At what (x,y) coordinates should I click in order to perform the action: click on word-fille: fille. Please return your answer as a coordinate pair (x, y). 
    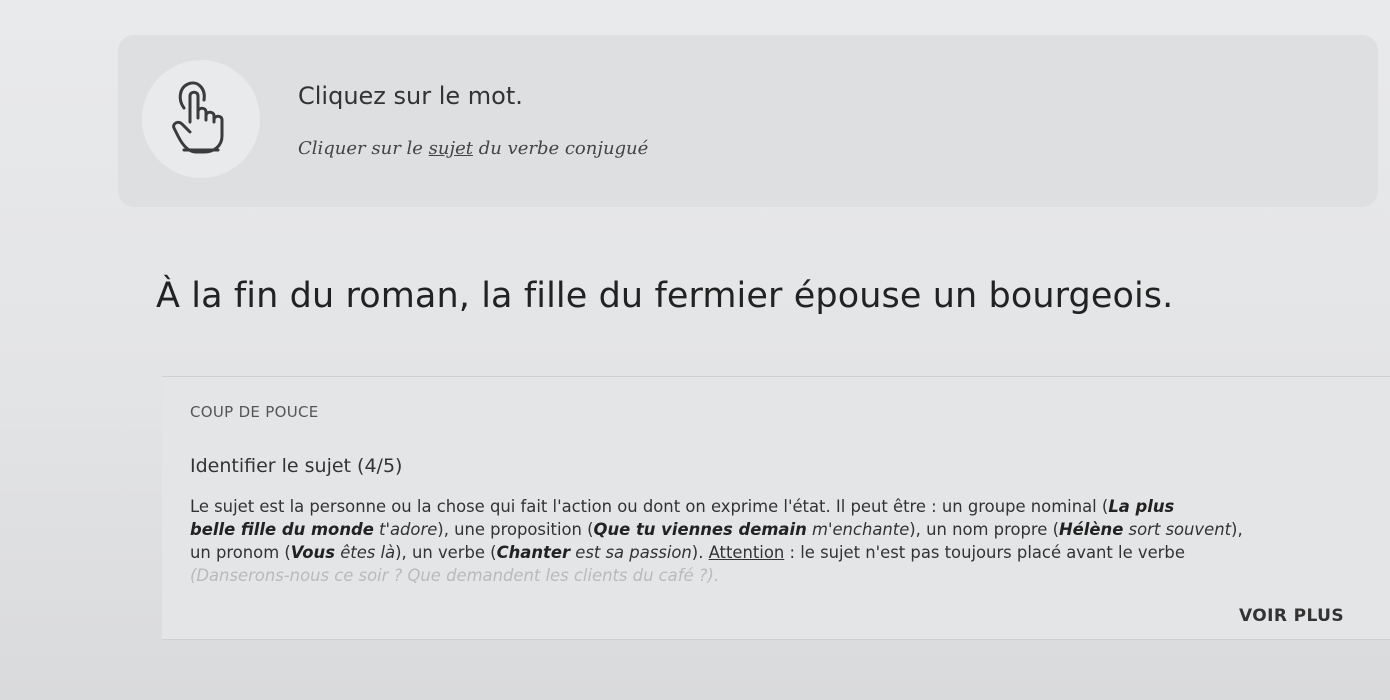
    Looking at the image, I should click on (556, 296).